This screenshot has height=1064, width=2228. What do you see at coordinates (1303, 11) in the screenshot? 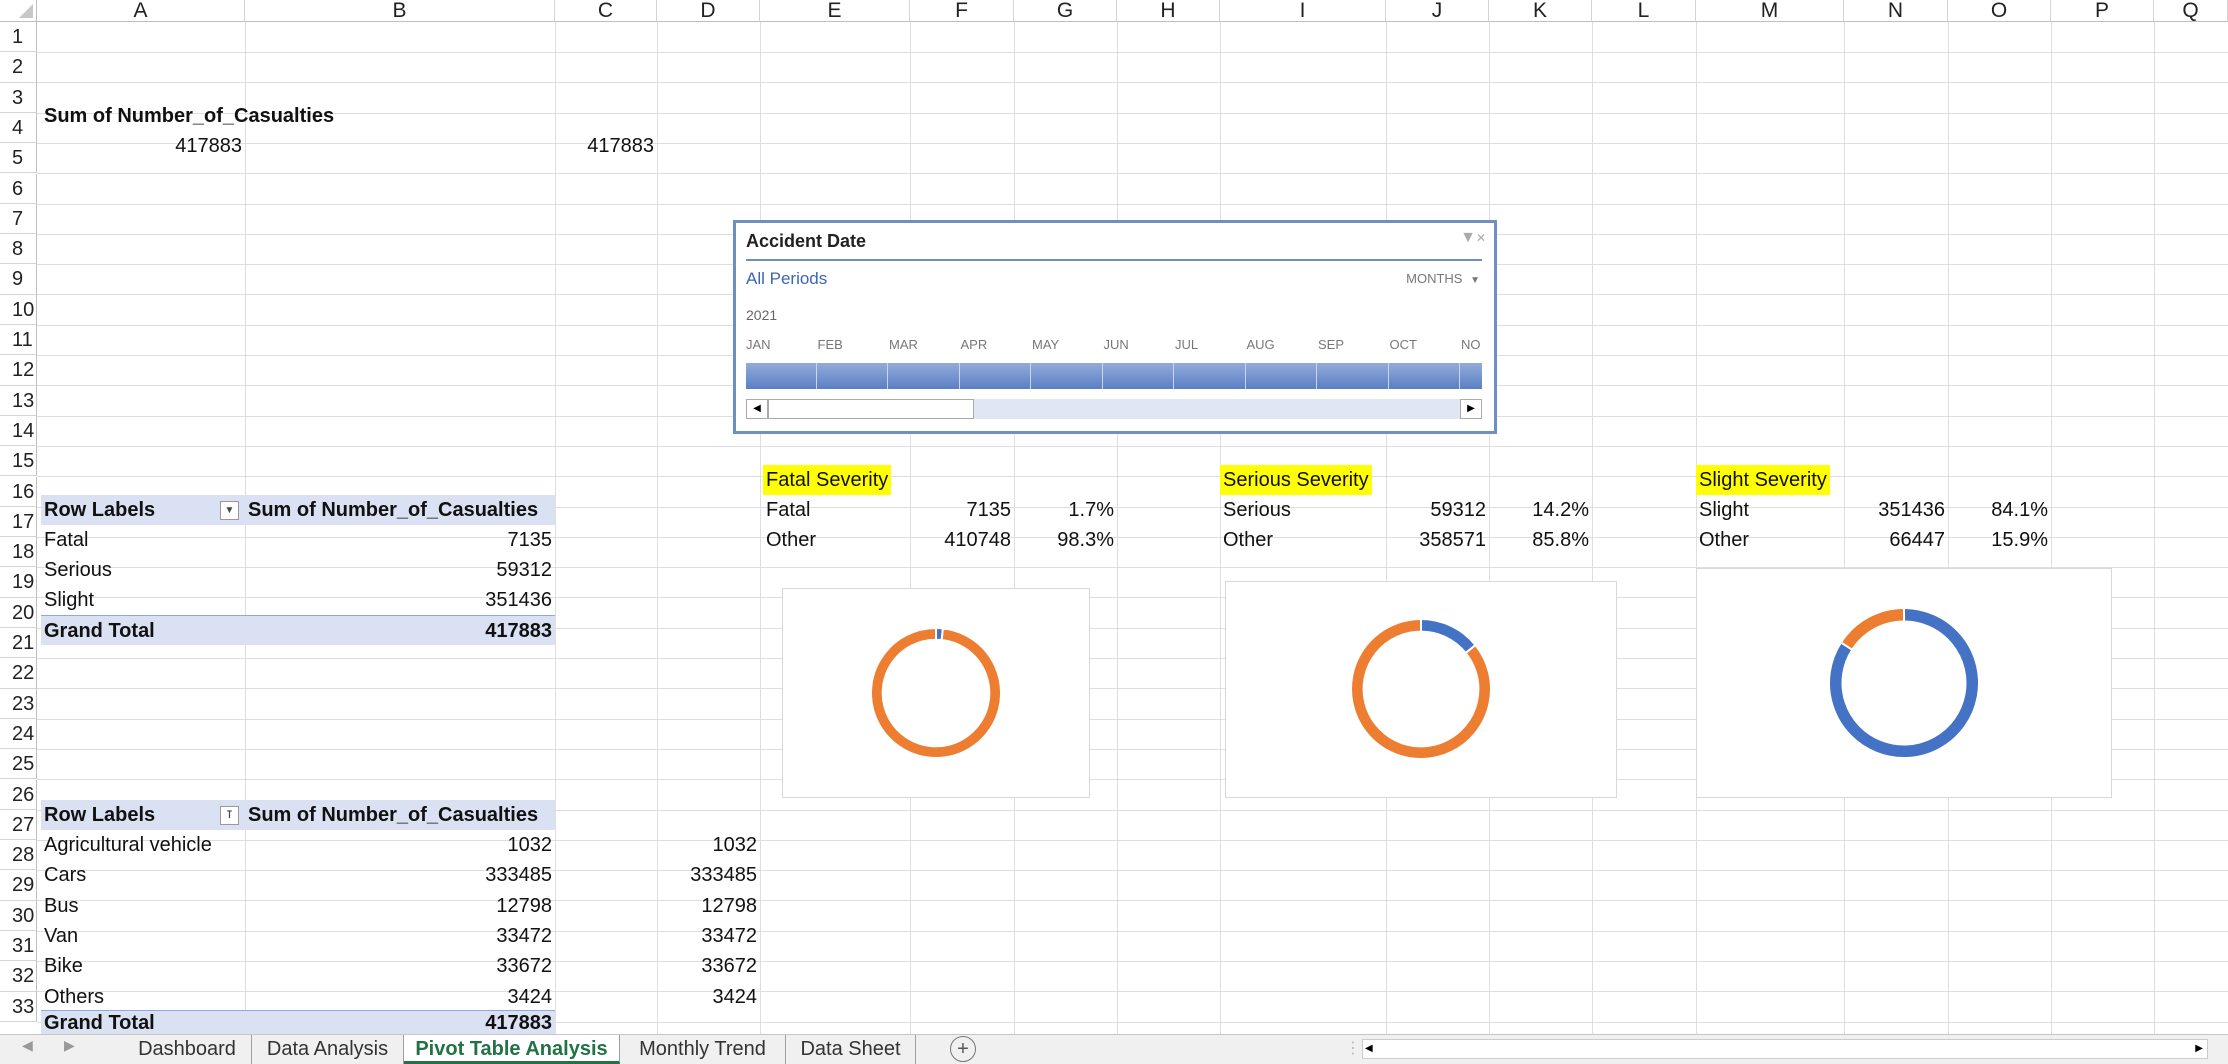
I see `column-header: I` at bounding box center [1303, 11].